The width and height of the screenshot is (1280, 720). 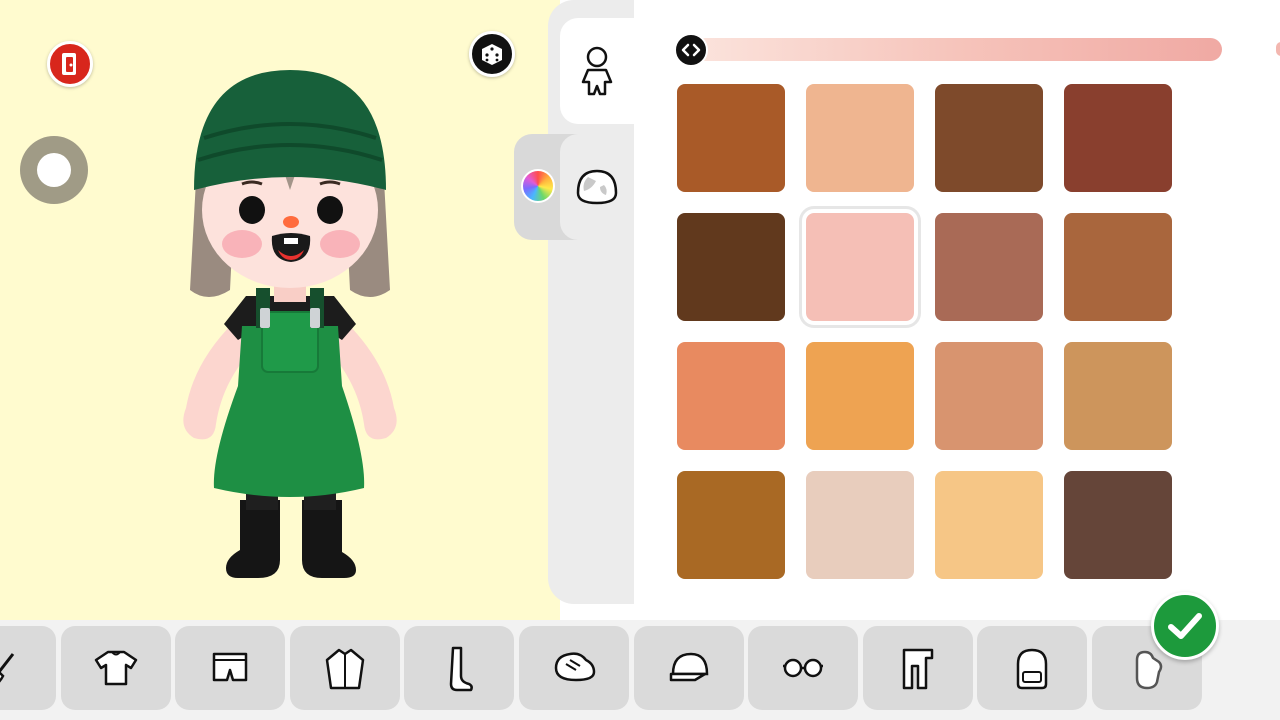 I want to click on tshirt-icon, so click(x=115, y=668).